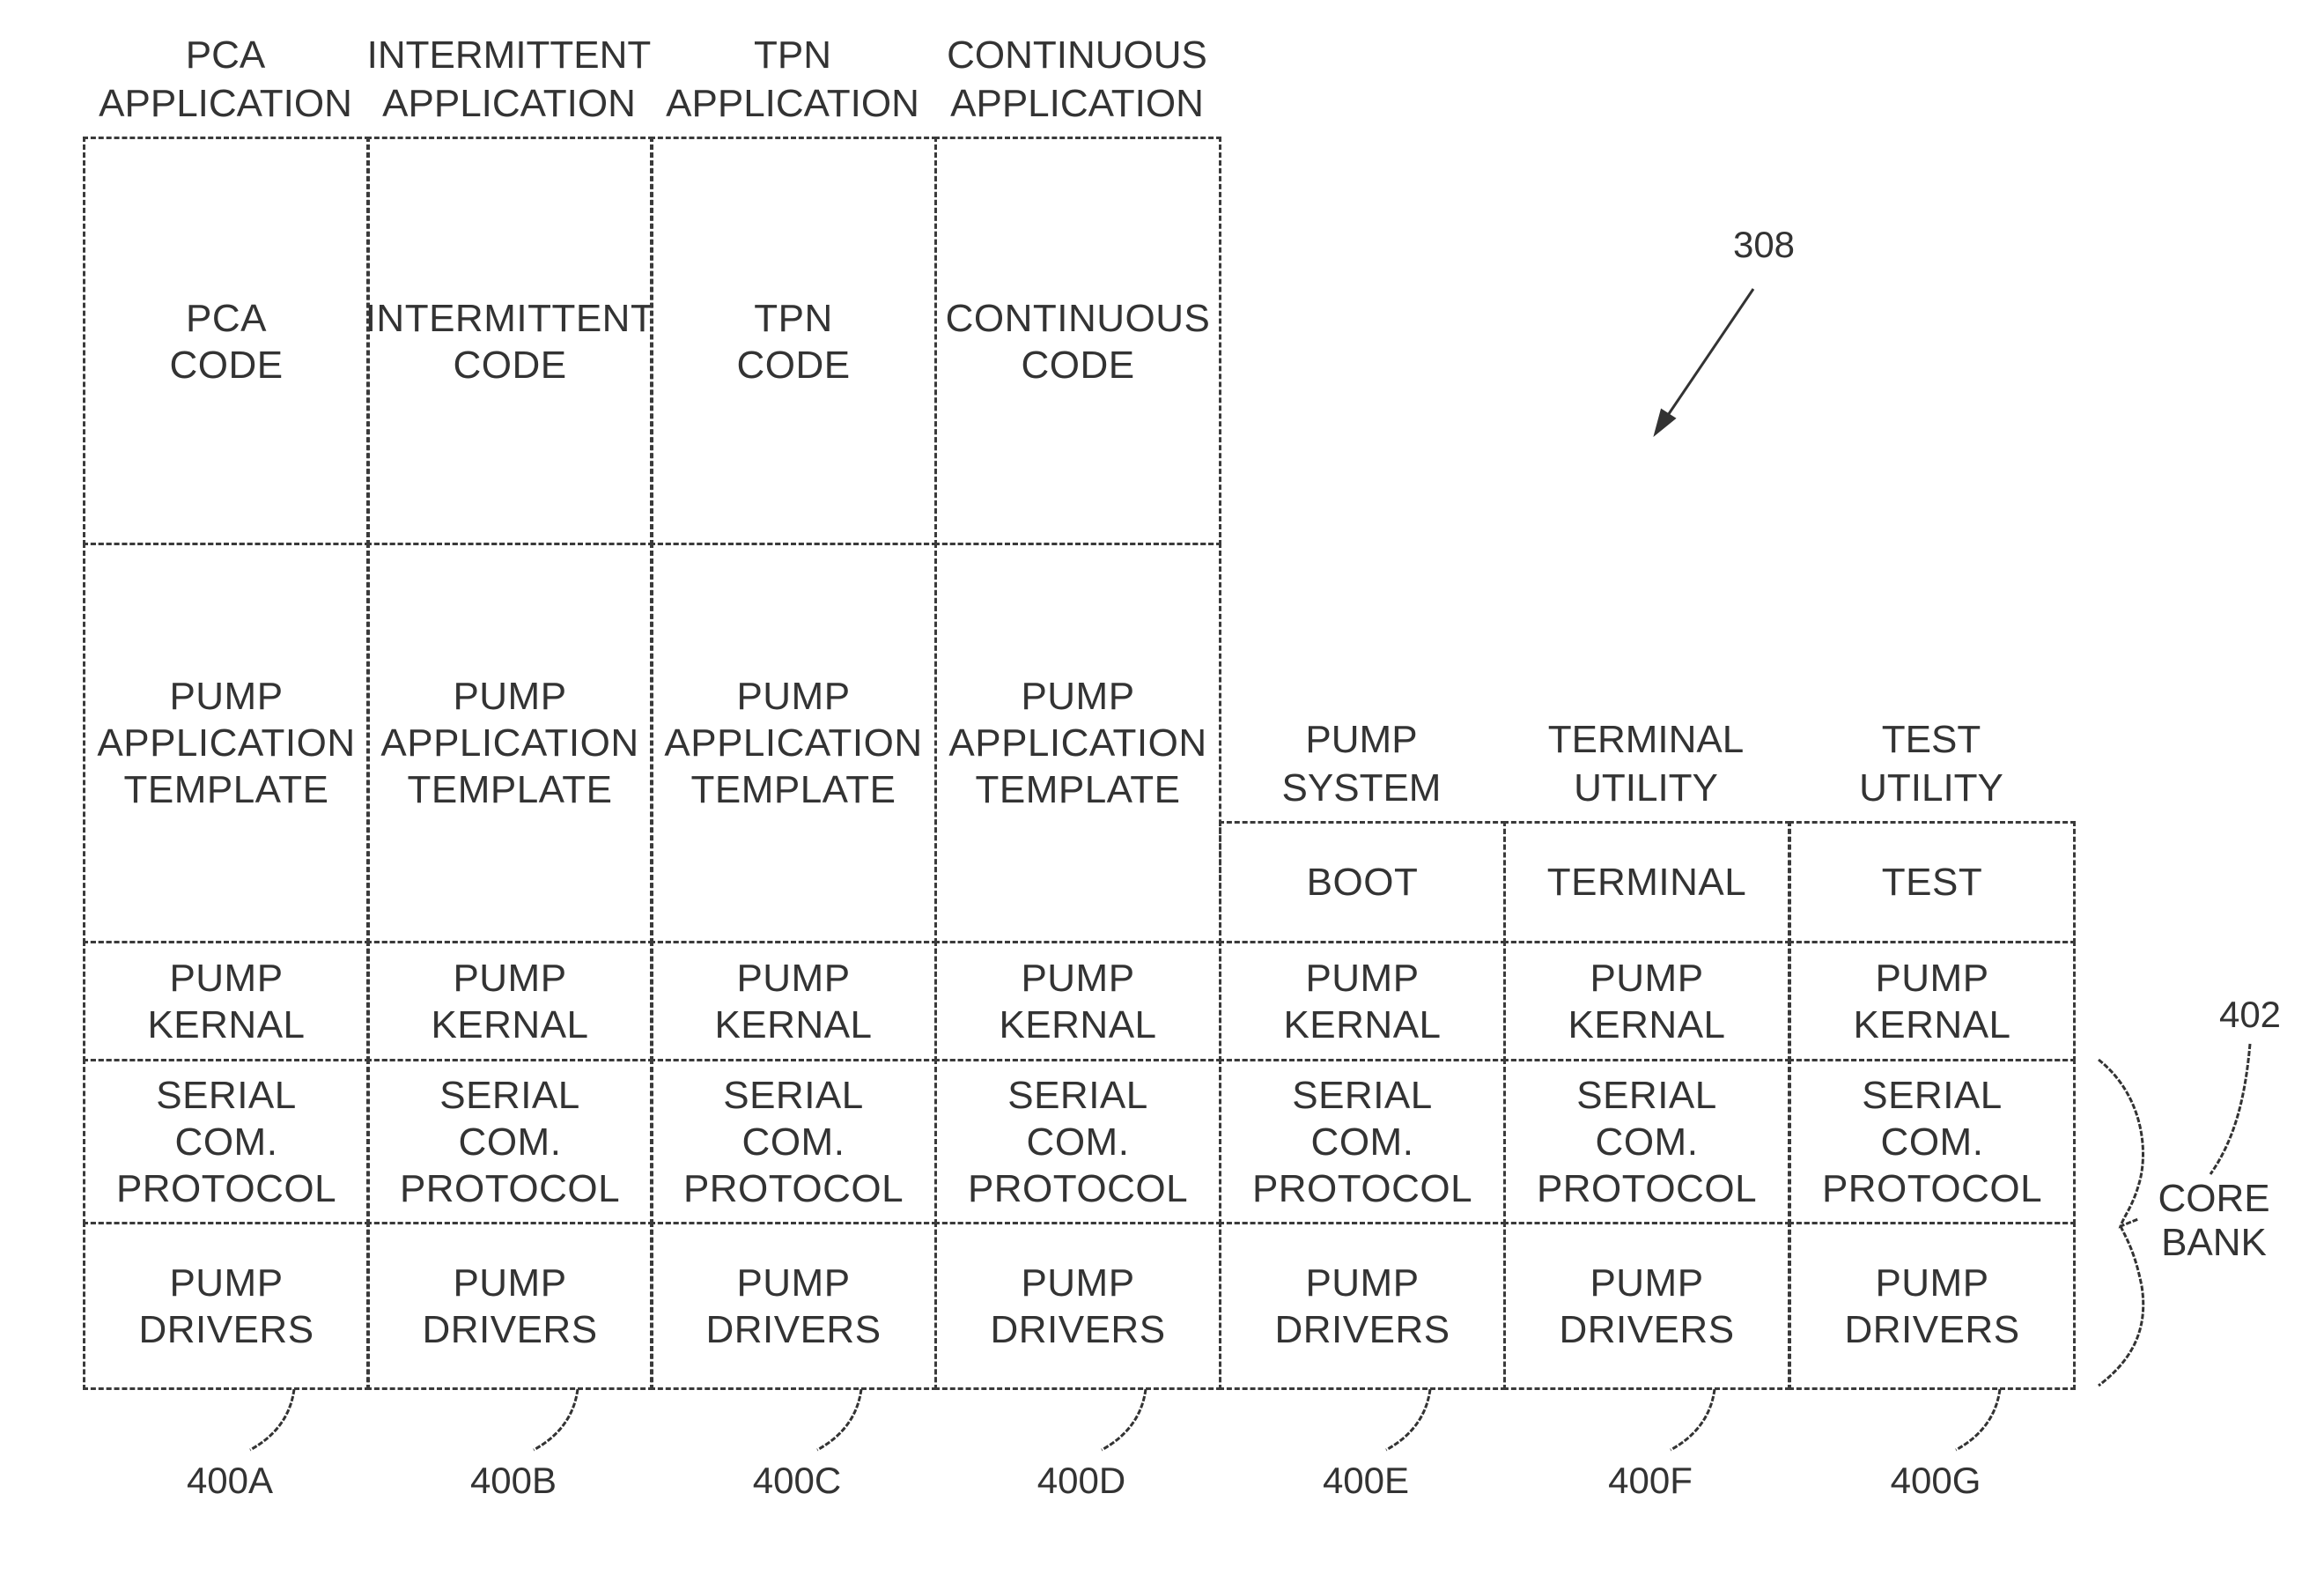 This screenshot has height=1575, width=2324. I want to click on layer-cell-utility: TEST, so click(1932, 882).